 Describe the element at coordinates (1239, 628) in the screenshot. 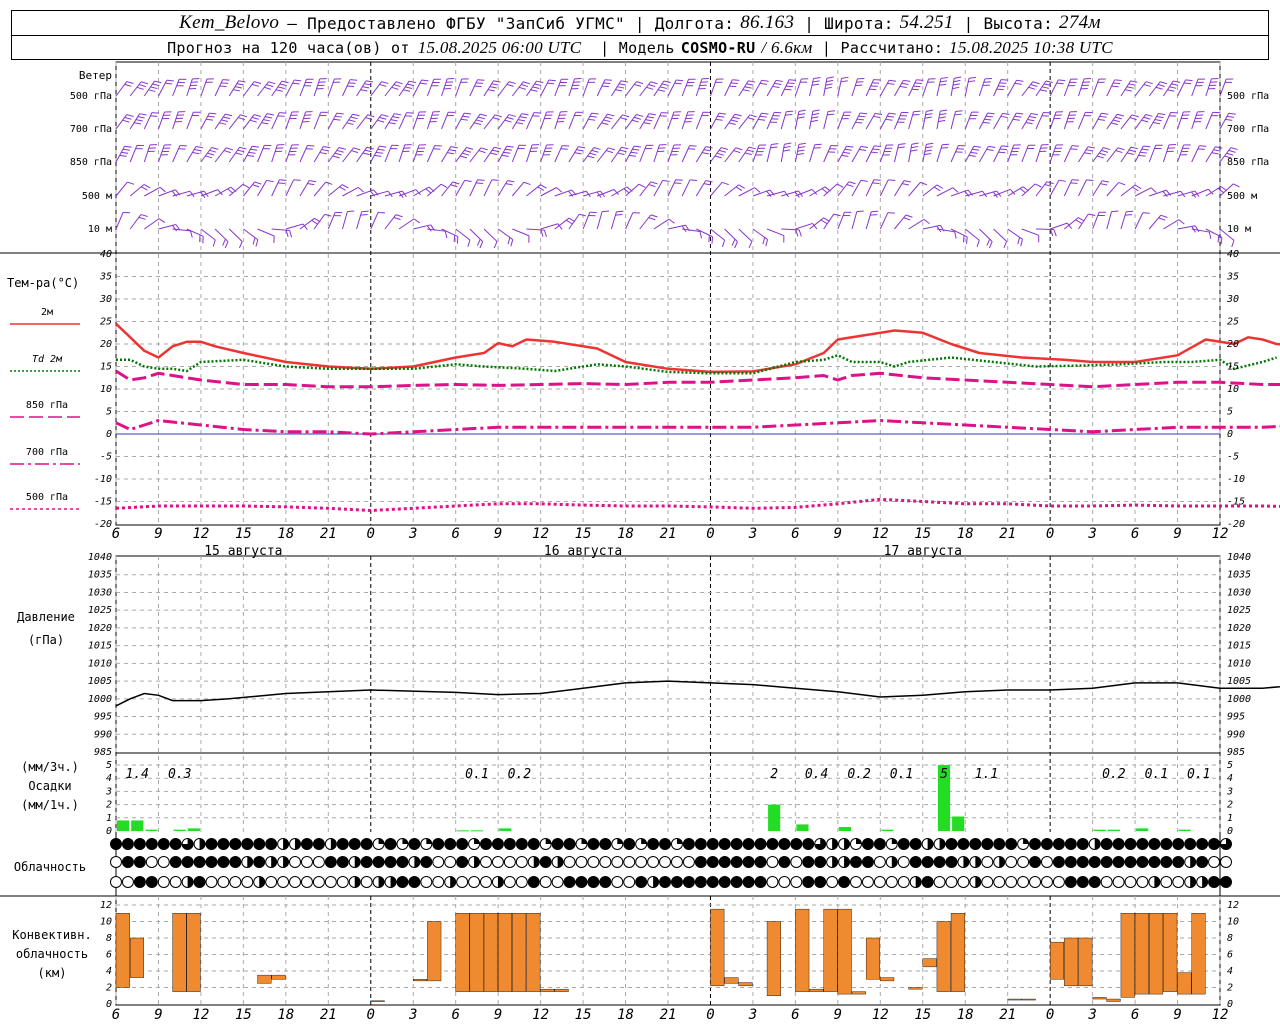

I see `press-ytick-right: 1020` at that location.